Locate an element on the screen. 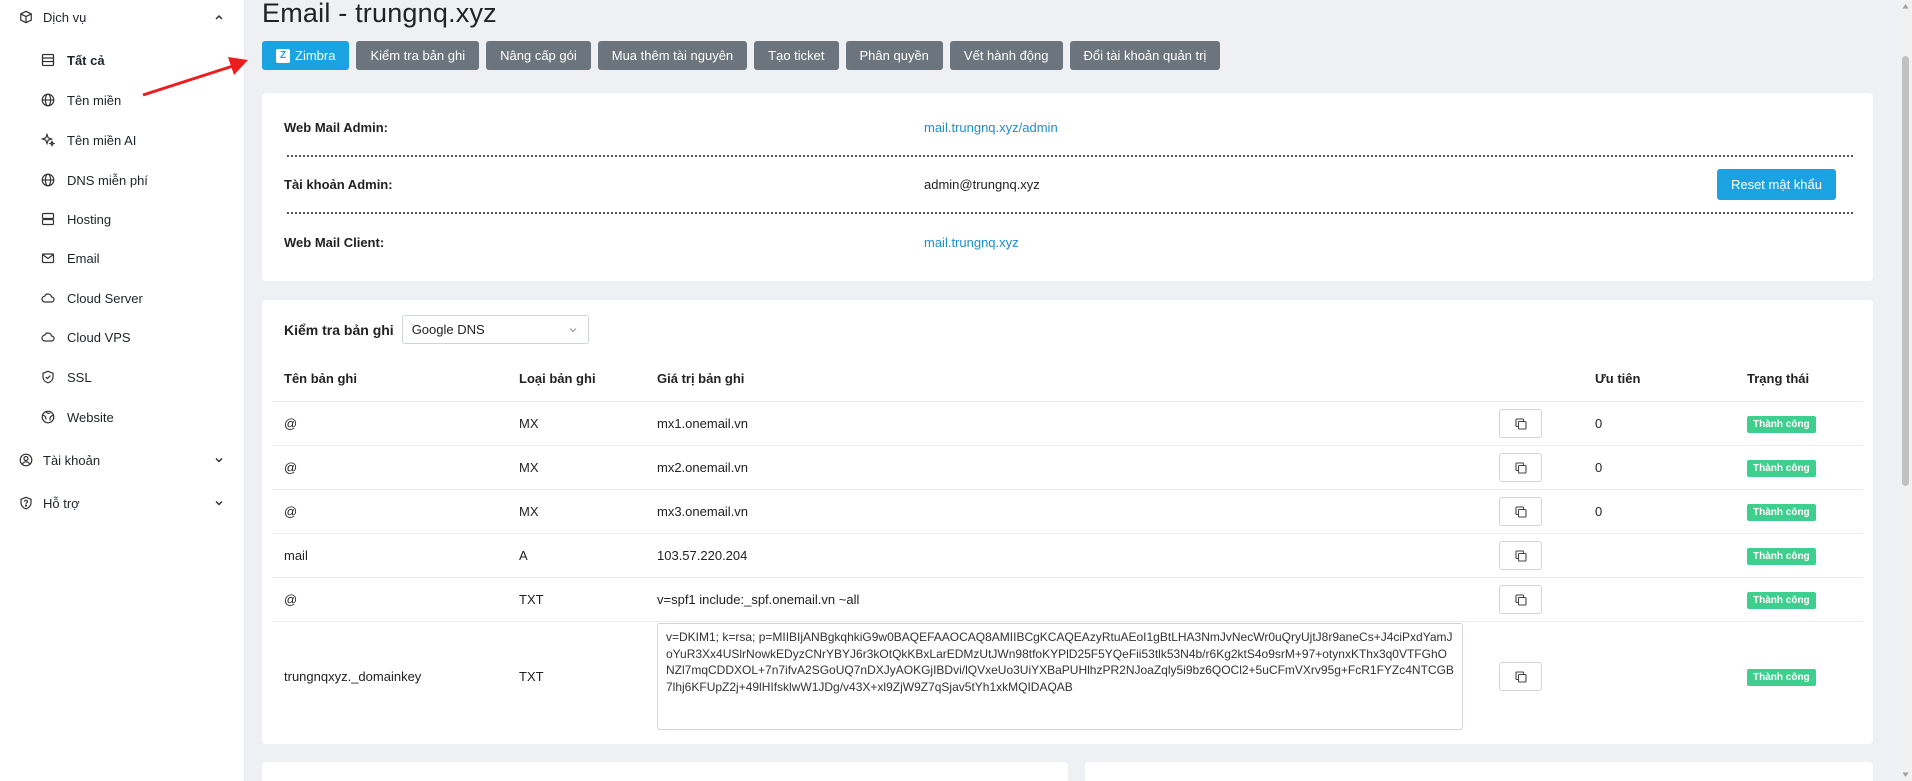  zimbra-button: Z Zimbra is located at coordinates (306, 55).